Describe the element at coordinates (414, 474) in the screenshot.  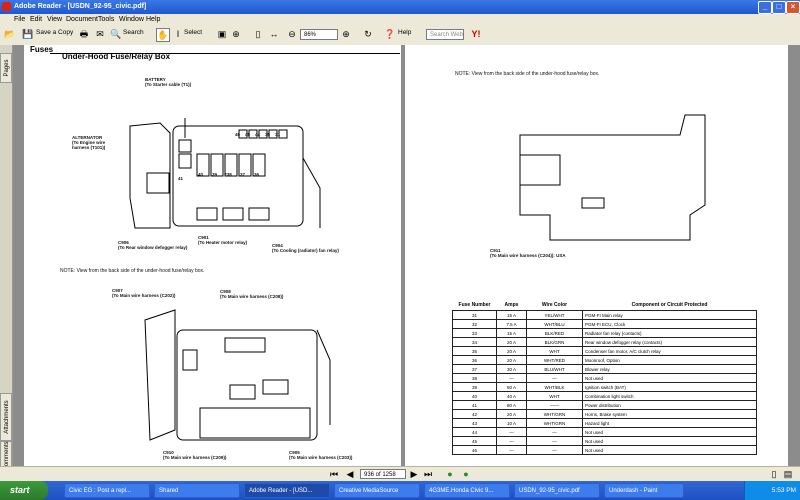
I see `next-page-icon: ▶` at that location.